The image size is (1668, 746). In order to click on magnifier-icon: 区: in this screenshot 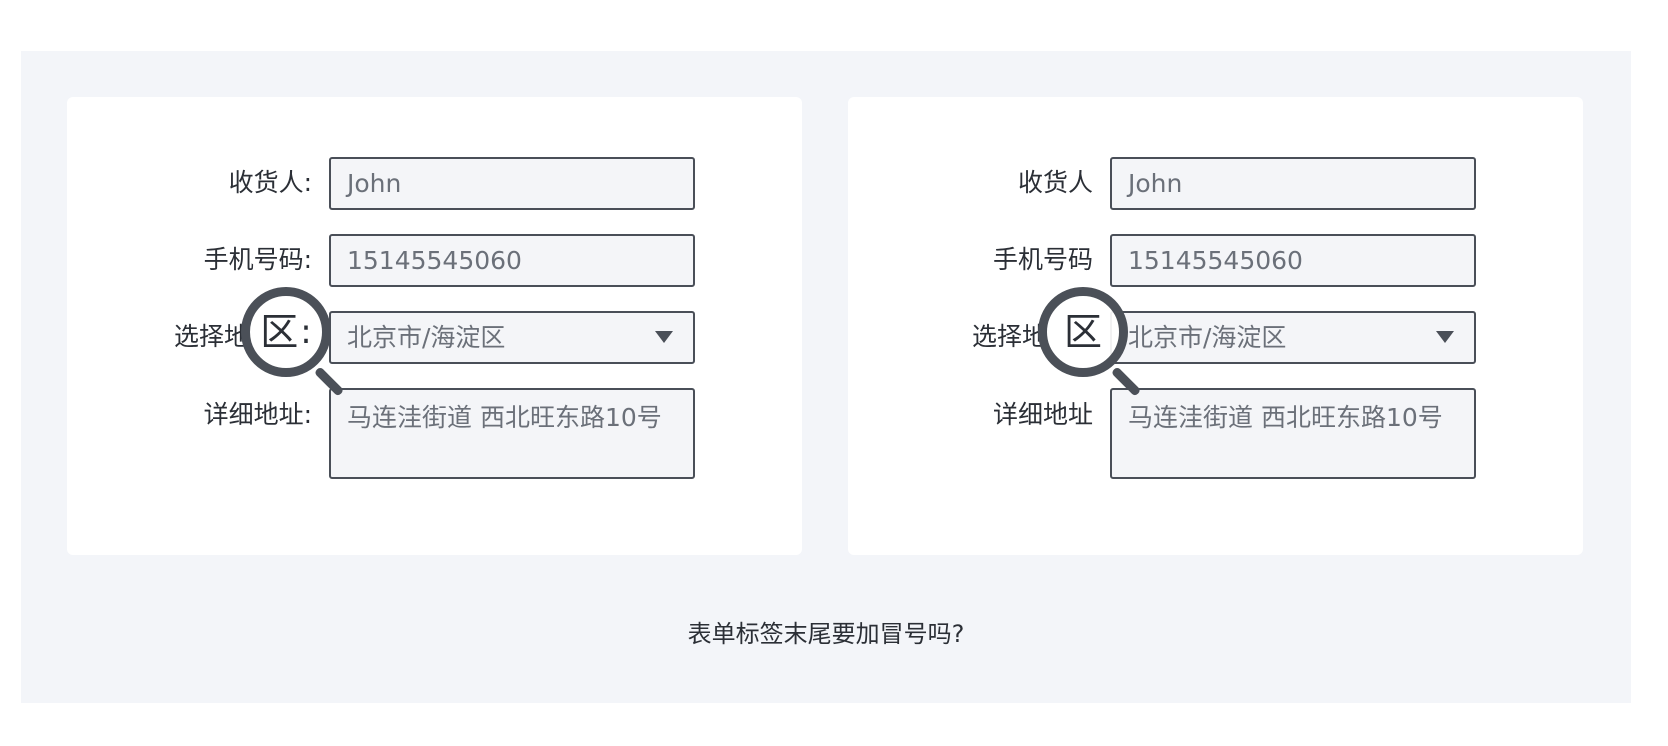, I will do `click(293, 354)`.